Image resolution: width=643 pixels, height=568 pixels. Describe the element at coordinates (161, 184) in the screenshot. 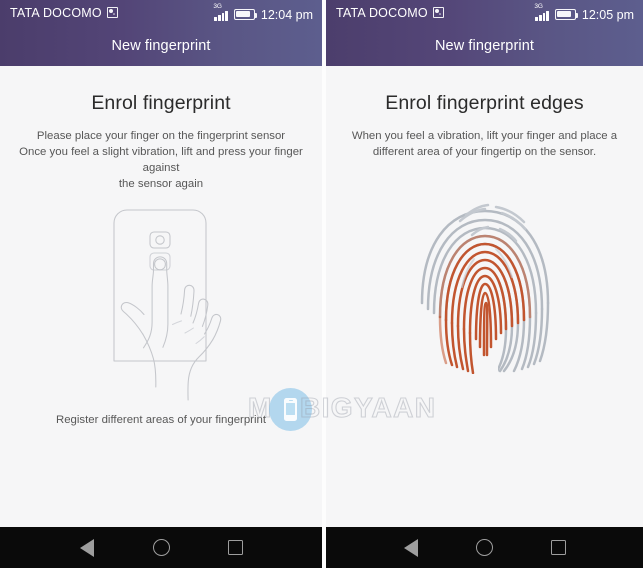

I see `instruction-line-3: the sensor again` at that location.